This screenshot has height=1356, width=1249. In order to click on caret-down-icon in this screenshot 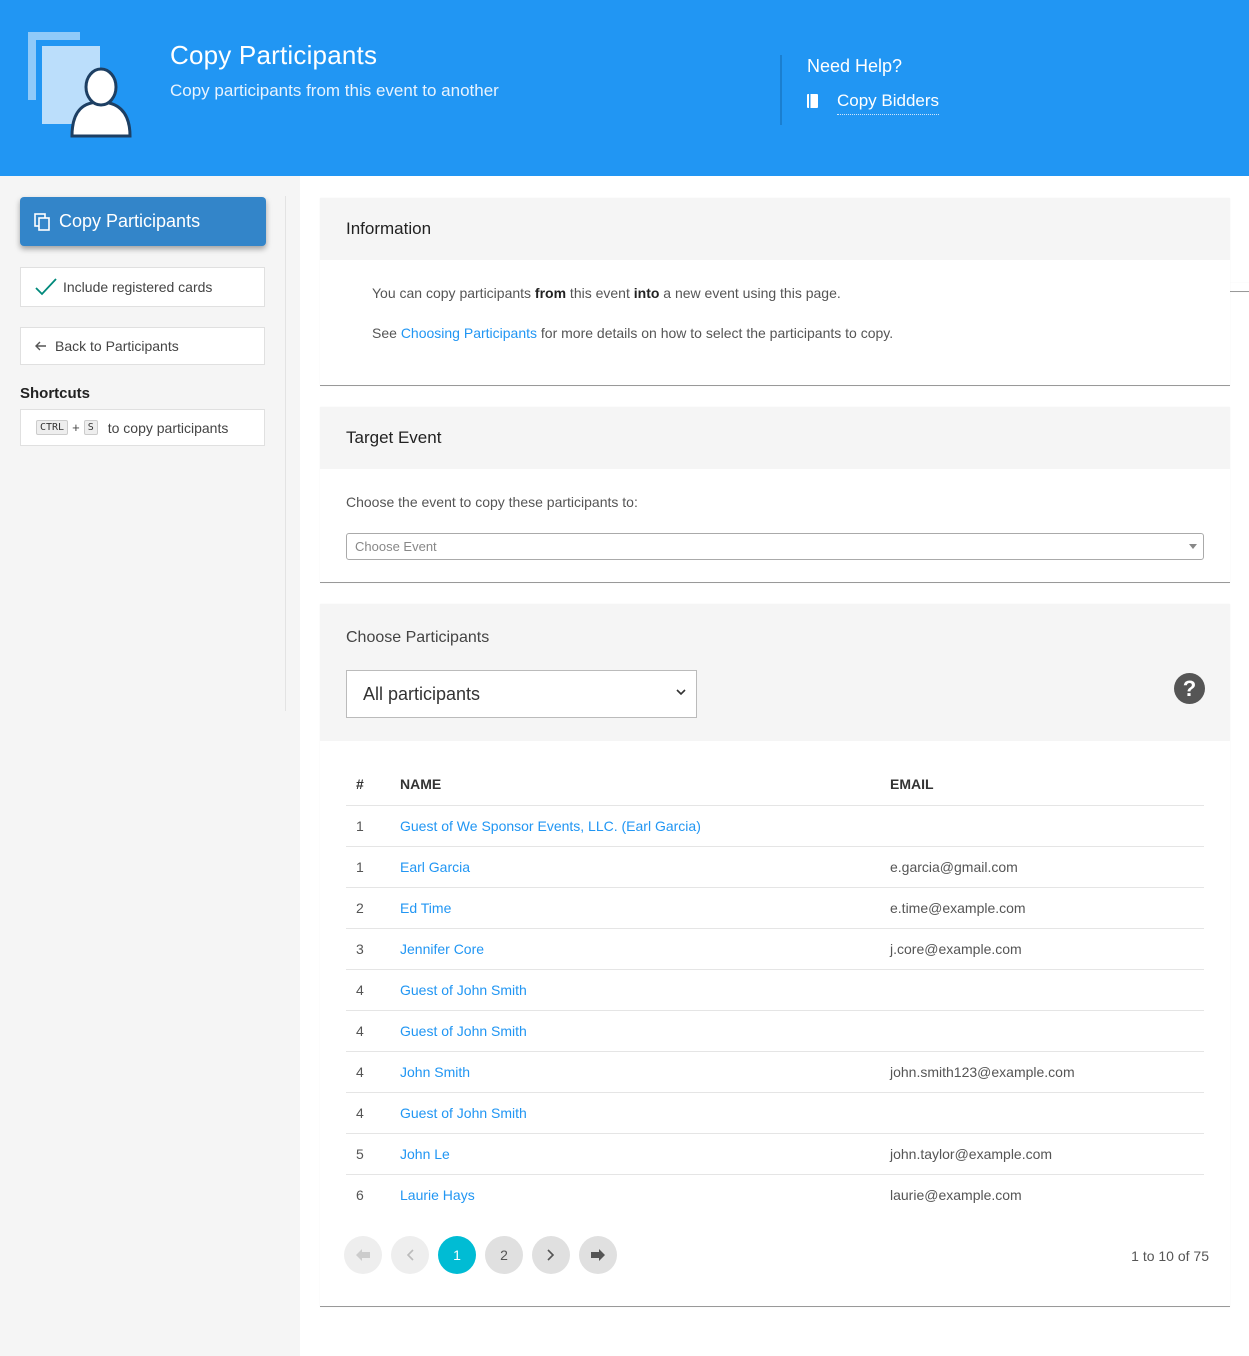, I will do `click(1193, 546)`.